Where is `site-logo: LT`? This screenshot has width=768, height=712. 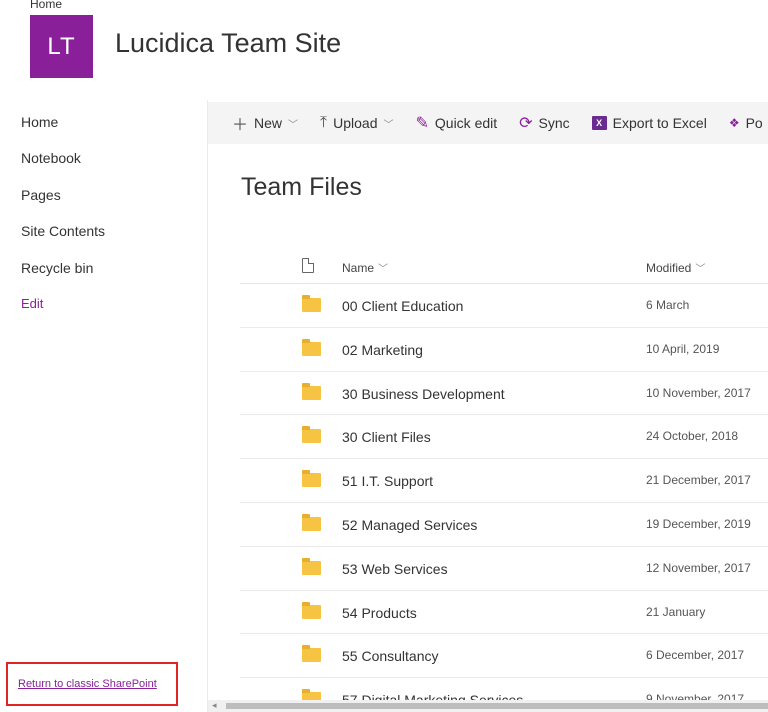
site-logo: LT is located at coordinates (61, 46).